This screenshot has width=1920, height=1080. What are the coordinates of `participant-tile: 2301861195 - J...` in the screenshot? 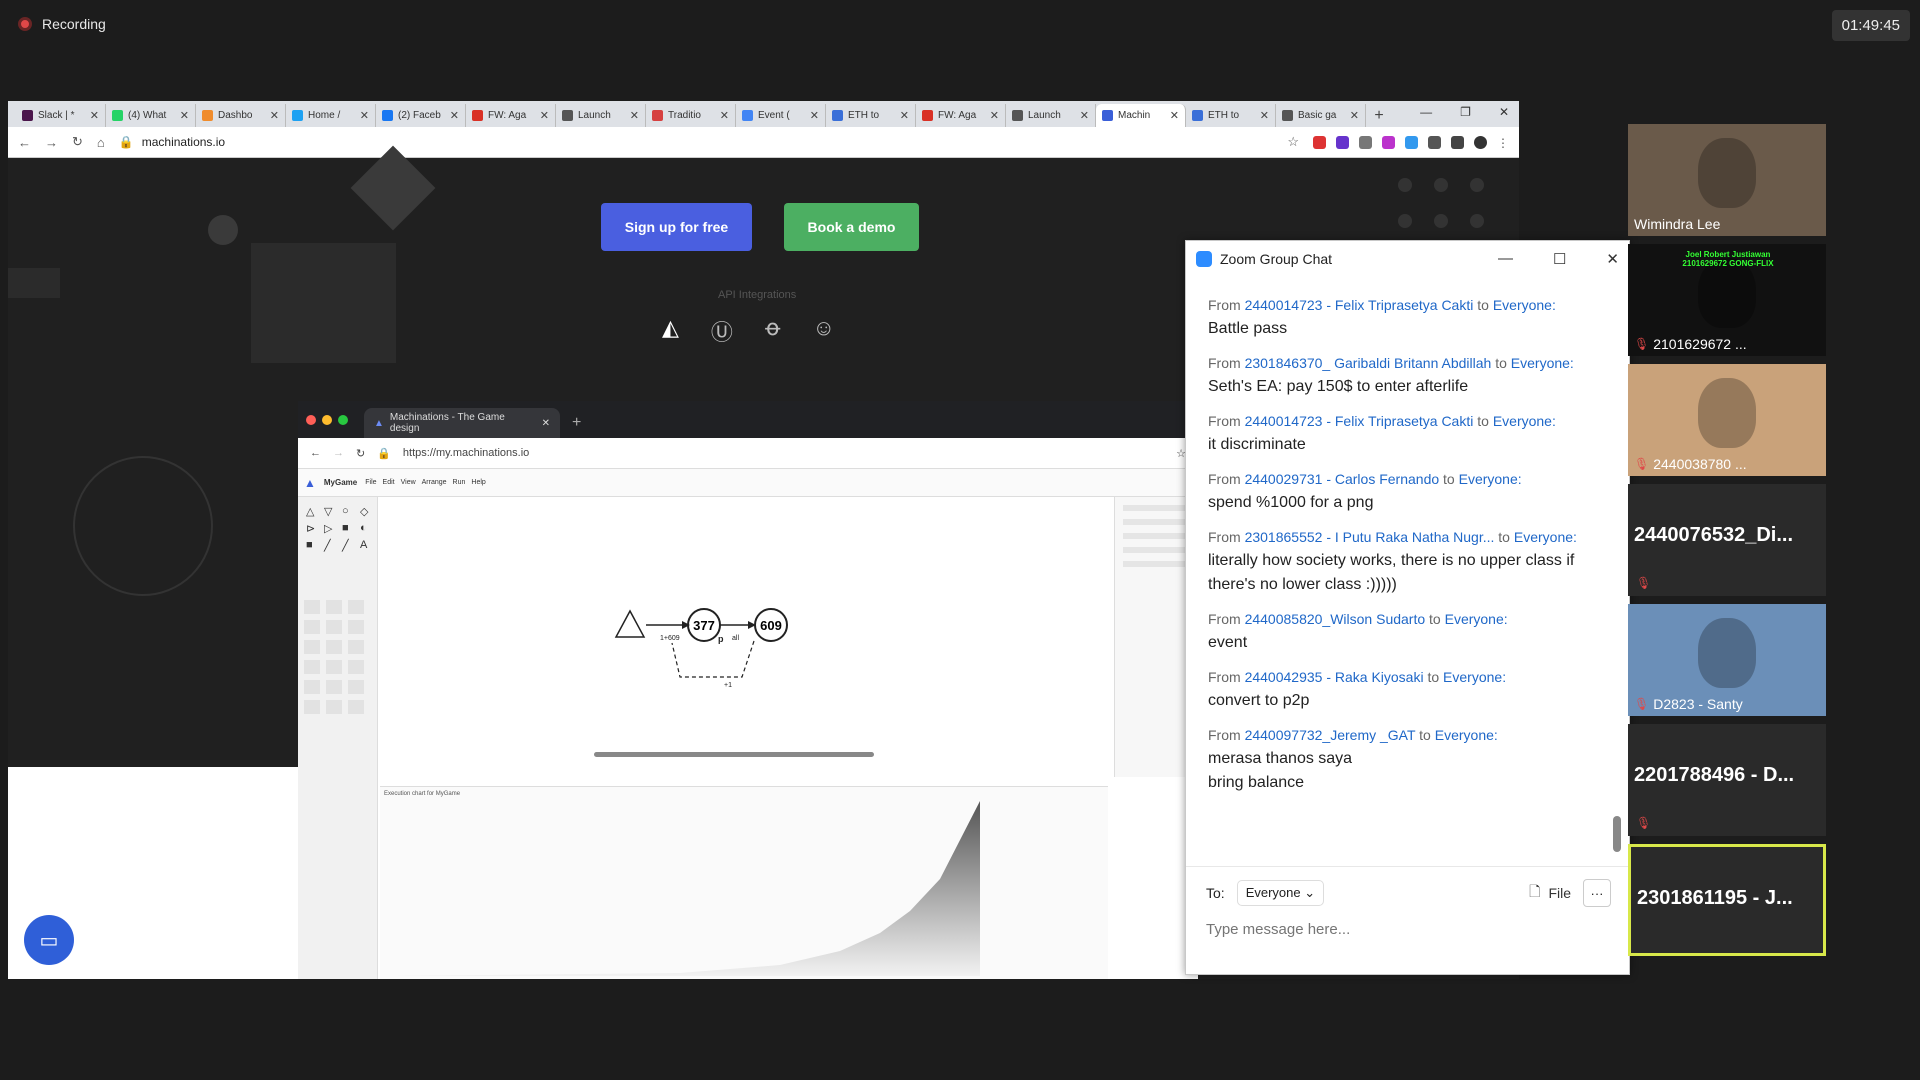 It's located at (1727, 900).